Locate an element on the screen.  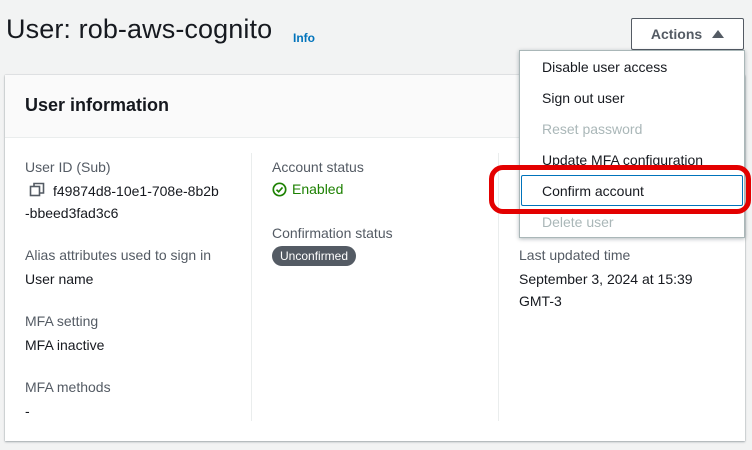
menu-item-update-mfa-configuration: Update MFA configuration is located at coordinates (632, 159).